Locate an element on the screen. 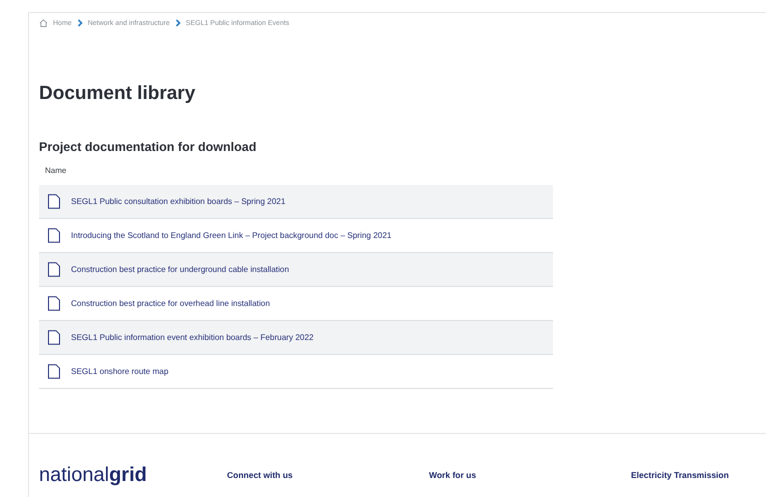  document-link: SEGL1 Public information event exhibition boards – February 2022 is located at coordinates (192, 337).